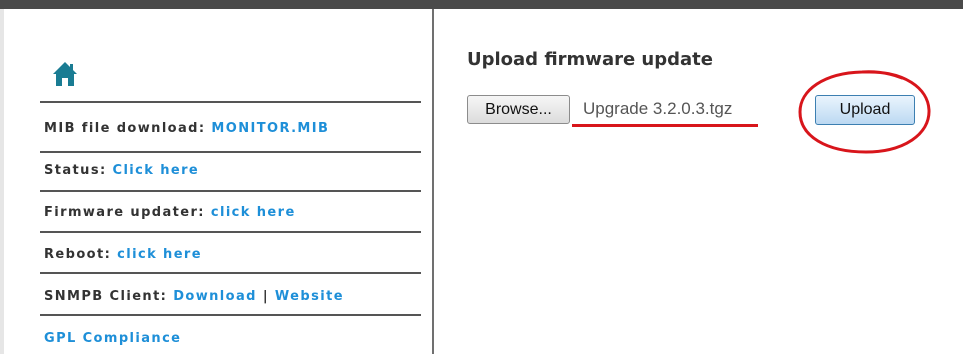 This screenshot has width=963, height=354. Describe the element at coordinates (658, 108) in the screenshot. I see `selected-file-name: Upgrade 3.2.0.3.tgz` at that location.